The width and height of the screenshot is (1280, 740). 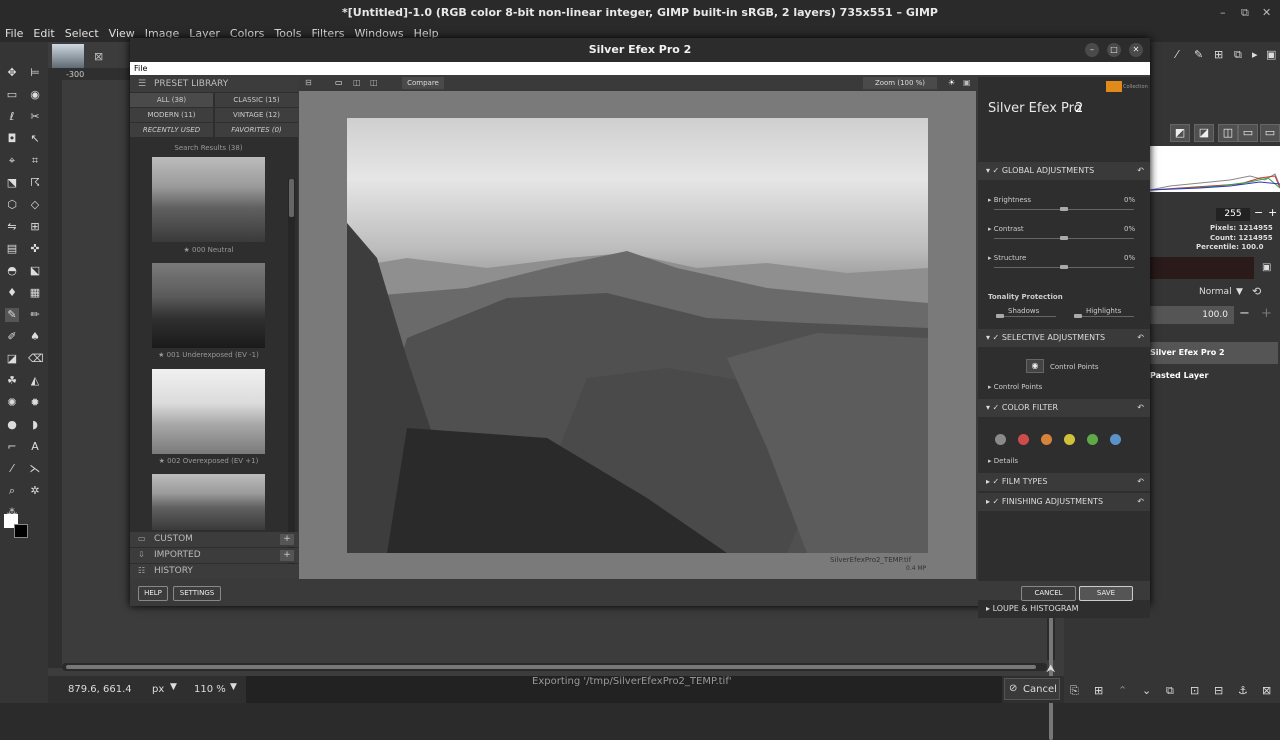 I want to click on layer-row: Pasted Layer, so click(x=1214, y=376).